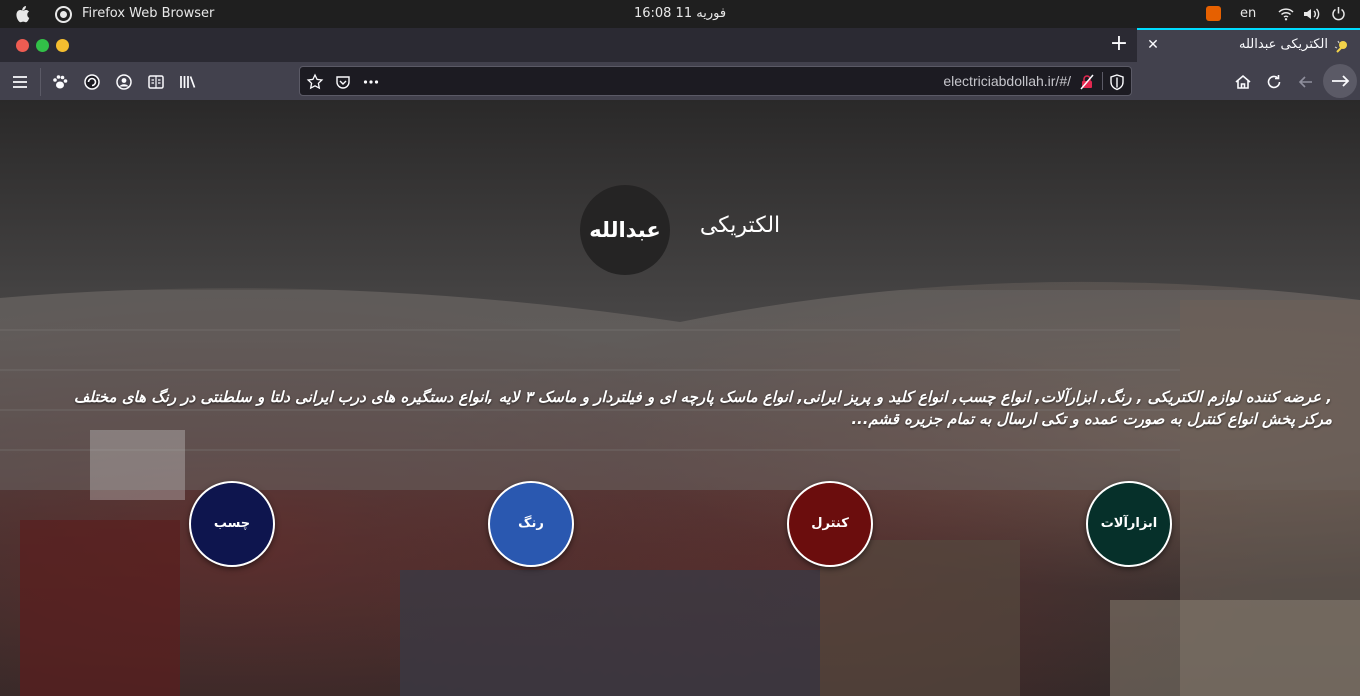 This screenshot has height=696, width=1360. I want to click on firefox-icon, so click(63, 14).